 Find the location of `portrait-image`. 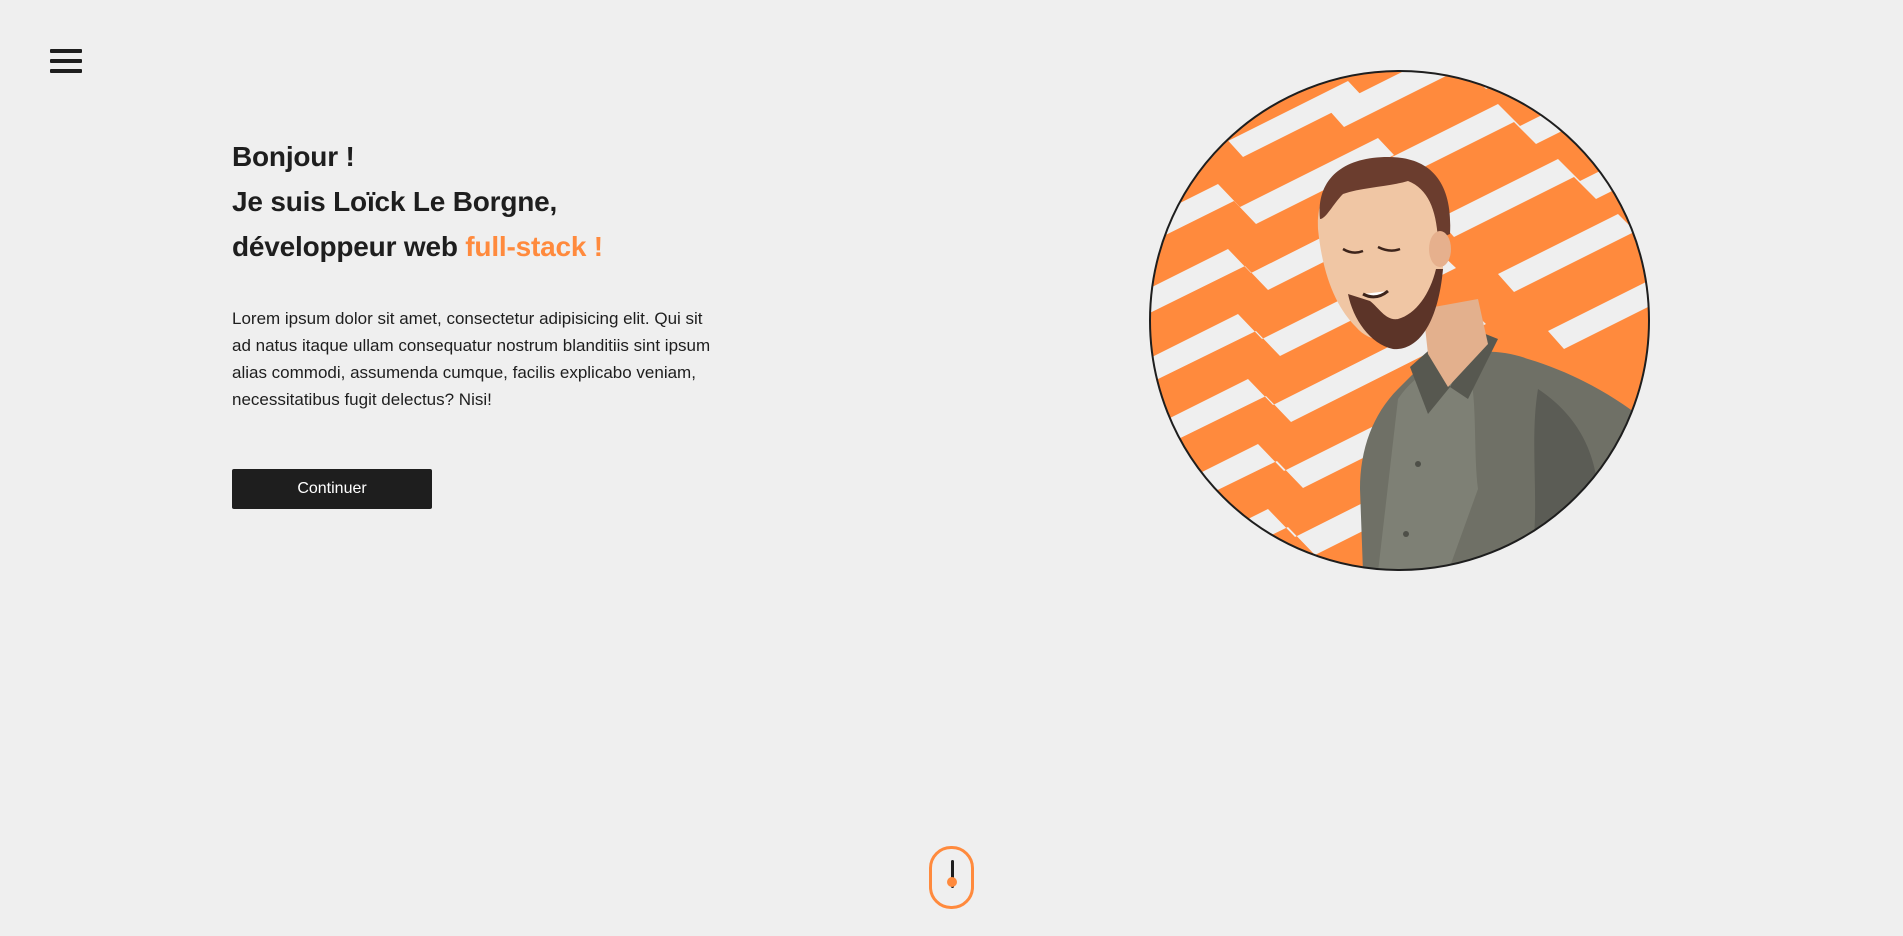

portrait-image is located at coordinates (1399, 320).